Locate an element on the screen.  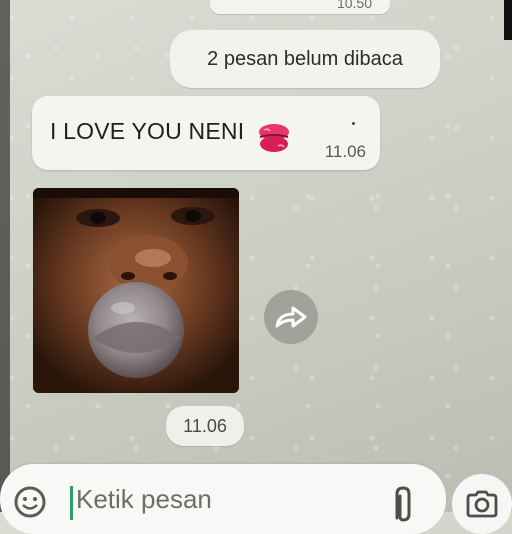
text-cursor is located at coordinates (71, 503).